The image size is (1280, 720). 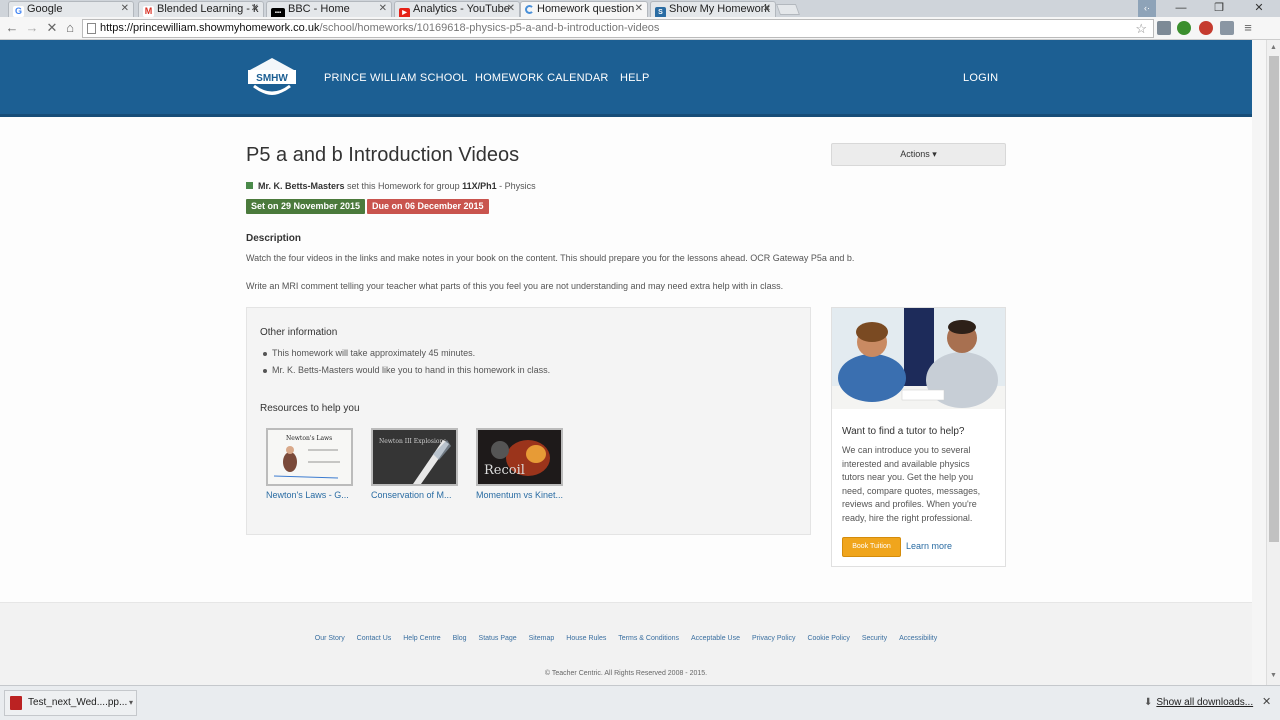 What do you see at coordinates (301, 186) in the screenshot?
I see `teacher-name: Mr. K. Betts-Masters` at bounding box center [301, 186].